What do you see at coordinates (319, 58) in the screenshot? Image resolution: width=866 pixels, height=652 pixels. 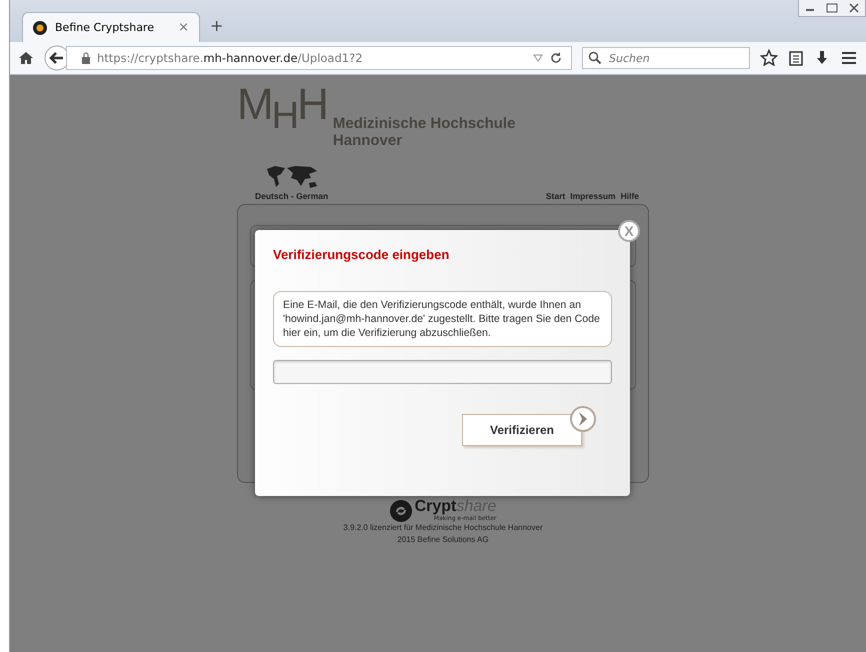 I see `address-bar: https://cryptshare.mh-hannover.de/Upload1?2` at bounding box center [319, 58].